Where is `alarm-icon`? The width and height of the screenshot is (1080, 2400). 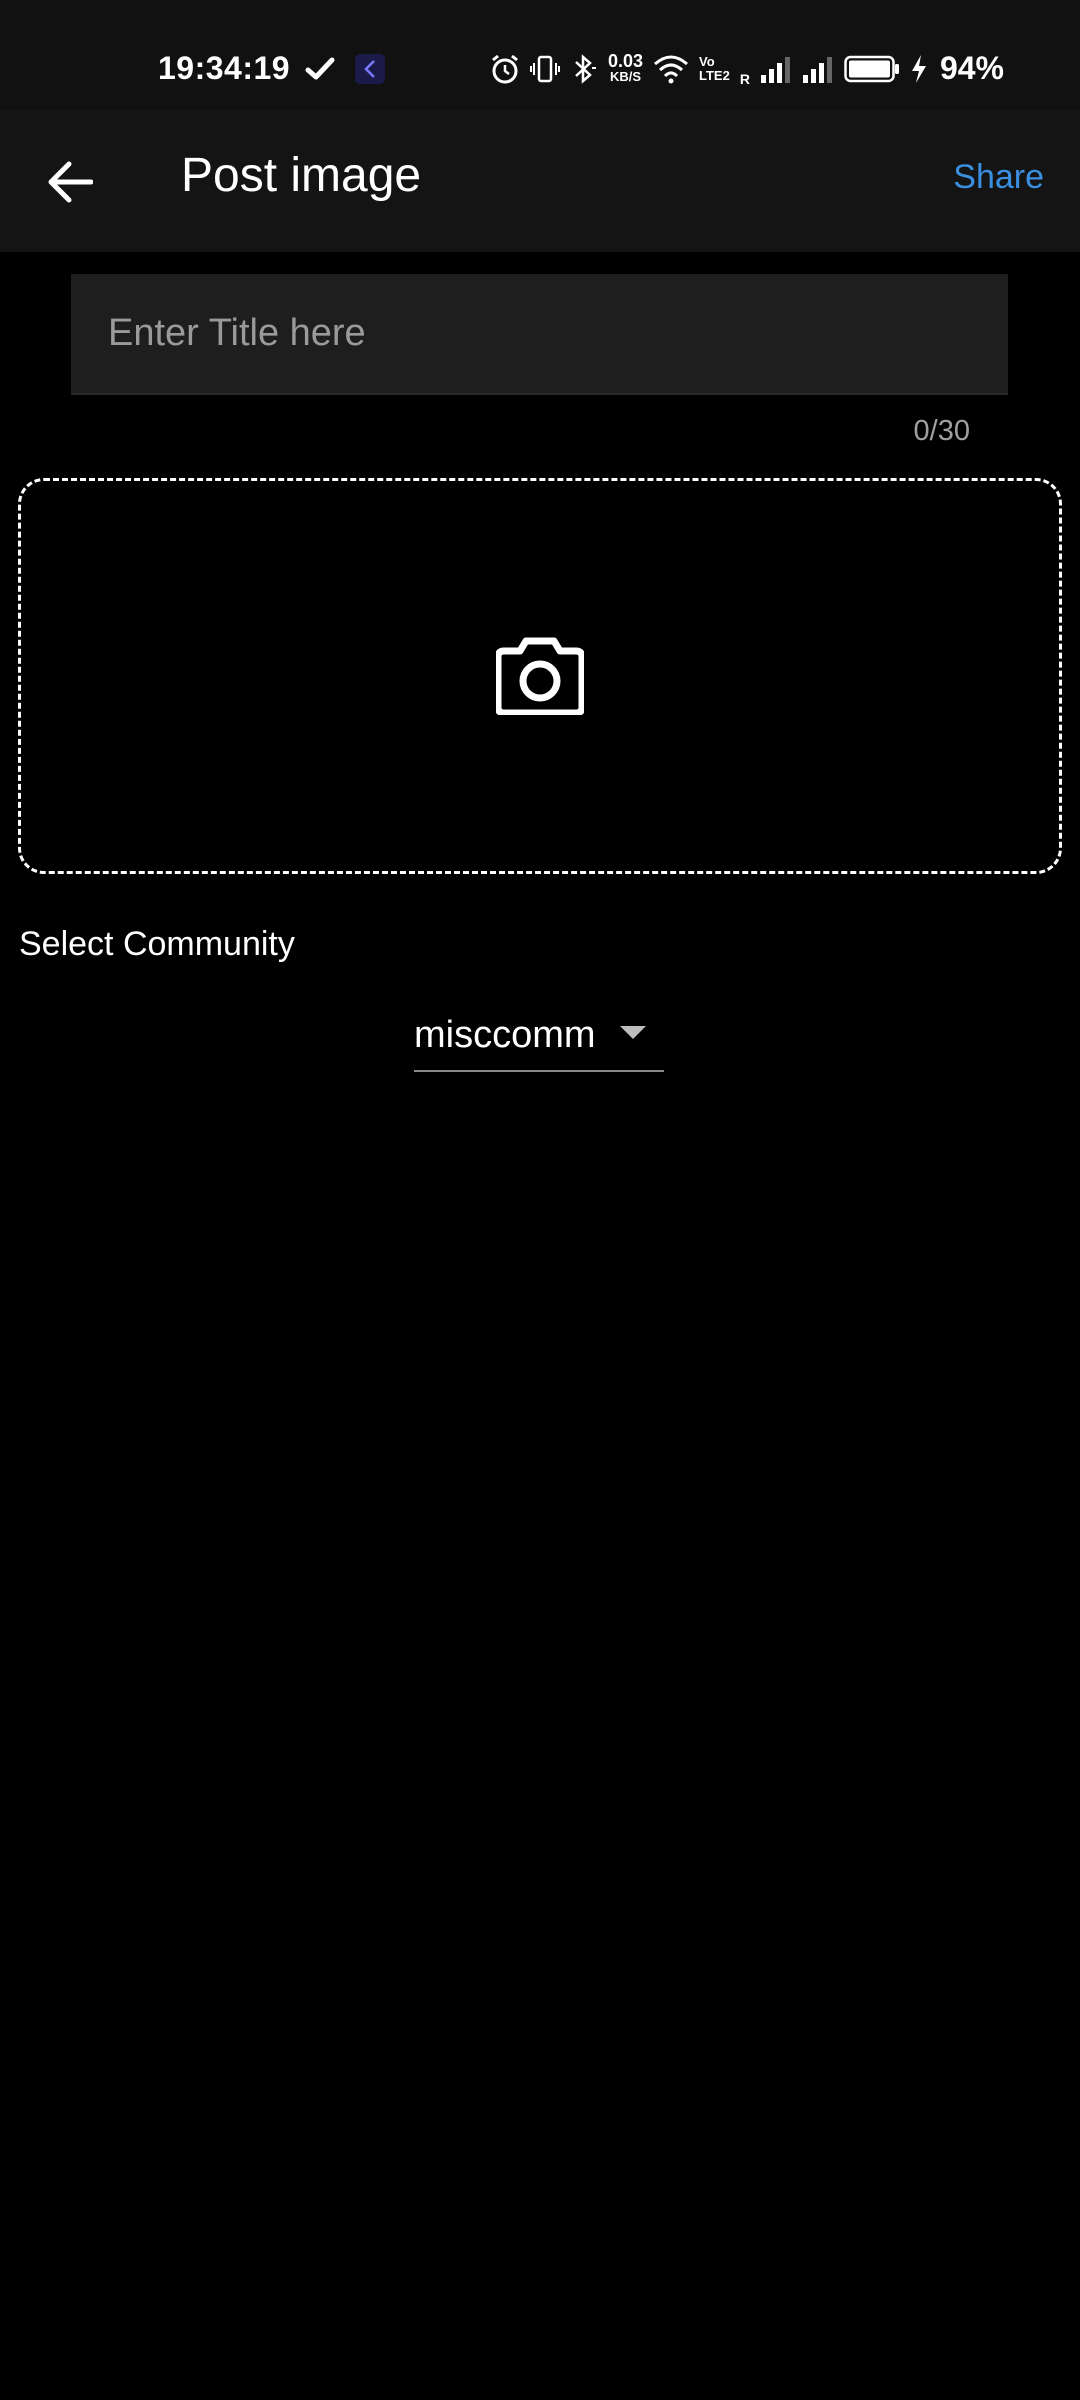 alarm-icon is located at coordinates (505, 69).